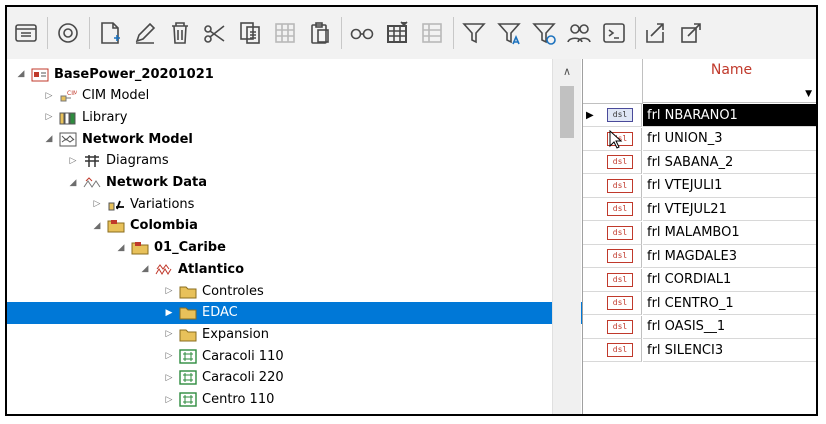 This screenshot has height=424, width=826. Describe the element at coordinates (162, 204) in the screenshot. I see `tree-item-label: Variations` at that location.